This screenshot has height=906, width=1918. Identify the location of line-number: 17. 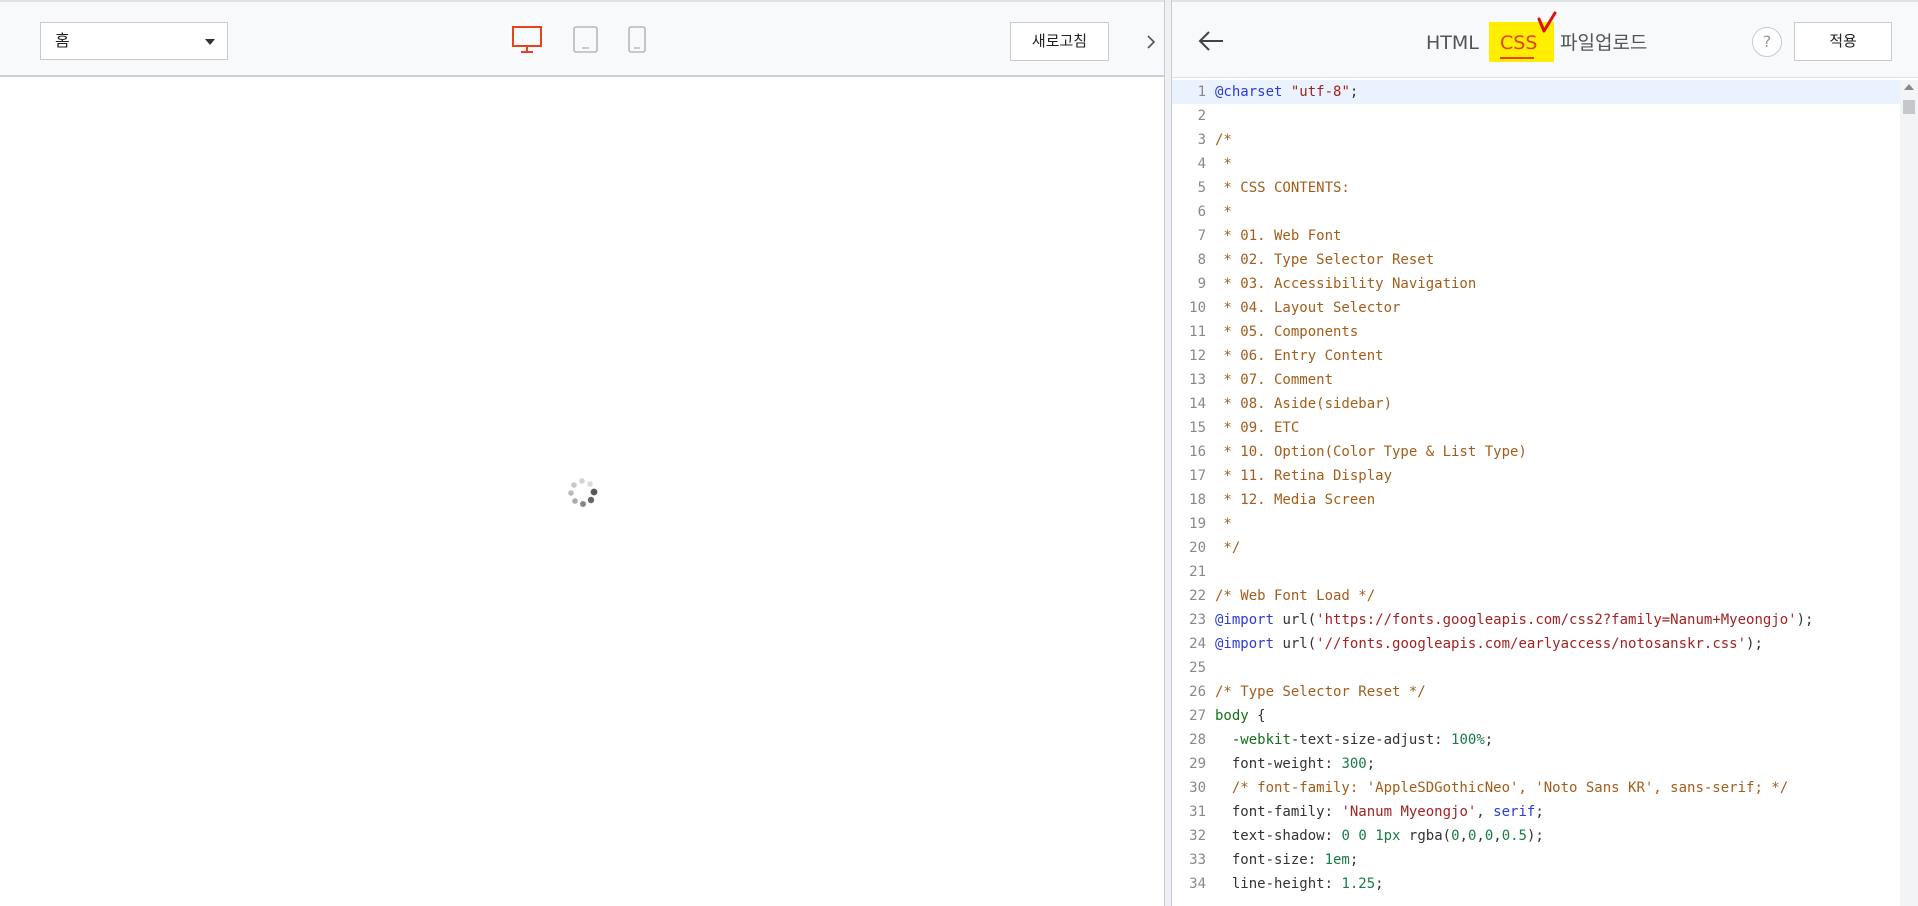
(1197, 476).